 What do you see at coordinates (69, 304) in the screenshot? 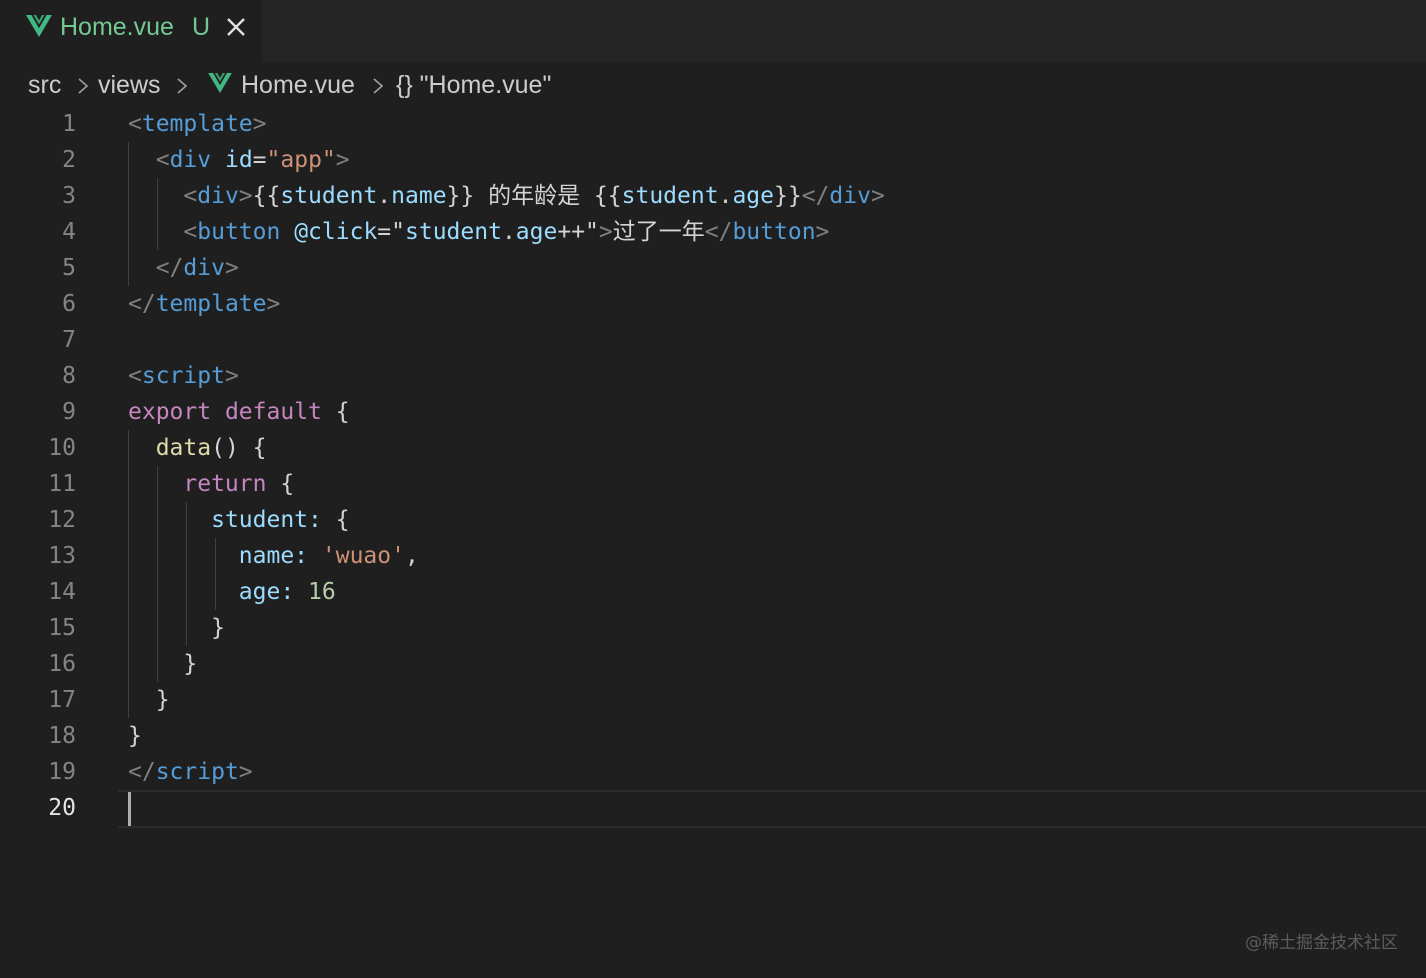
I see `line-number: 6` at bounding box center [69, 304].